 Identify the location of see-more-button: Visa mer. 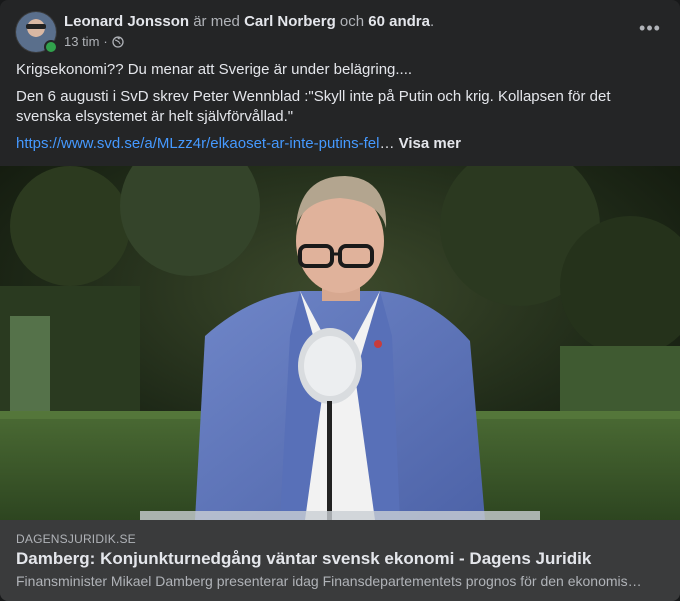
(430, 143).